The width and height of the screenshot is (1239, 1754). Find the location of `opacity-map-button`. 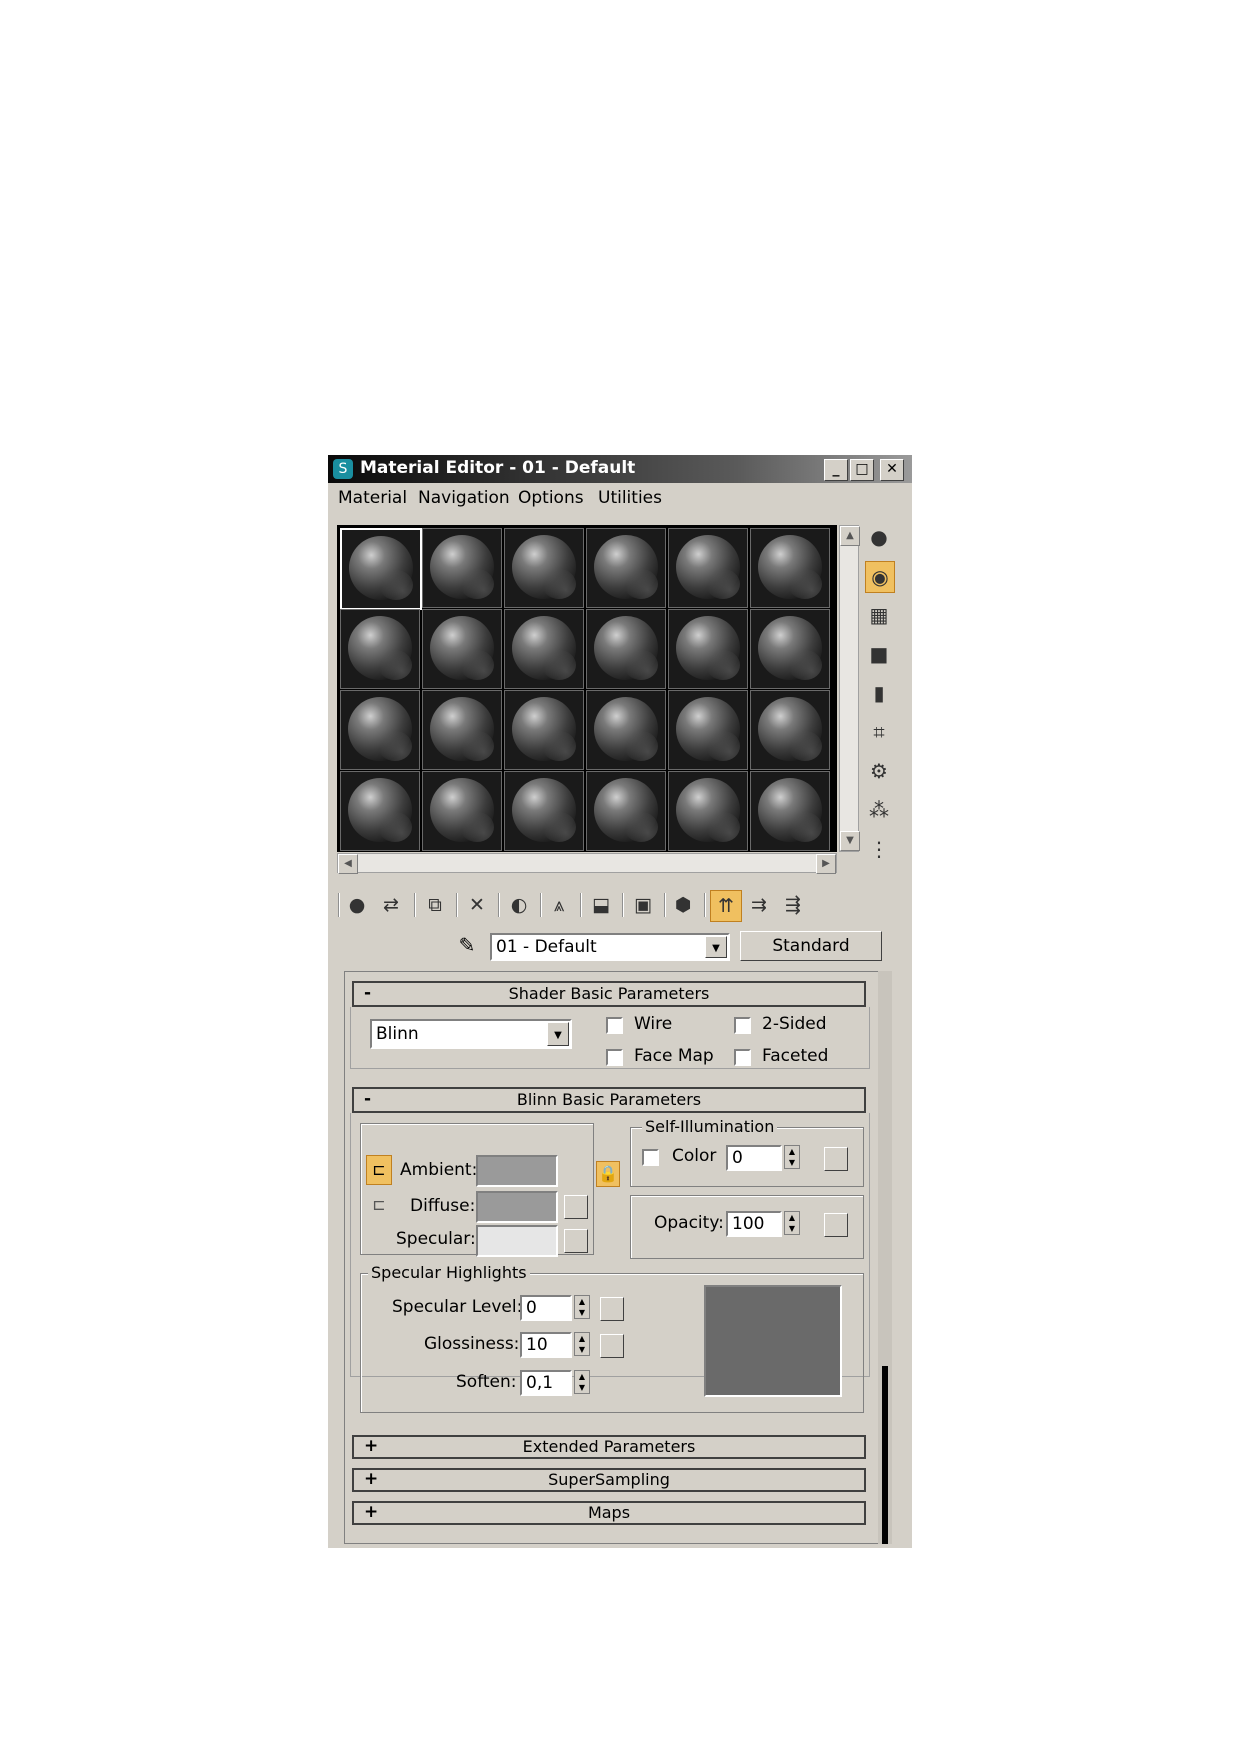

opacity-map-button is located at coordinates (836, 1225).